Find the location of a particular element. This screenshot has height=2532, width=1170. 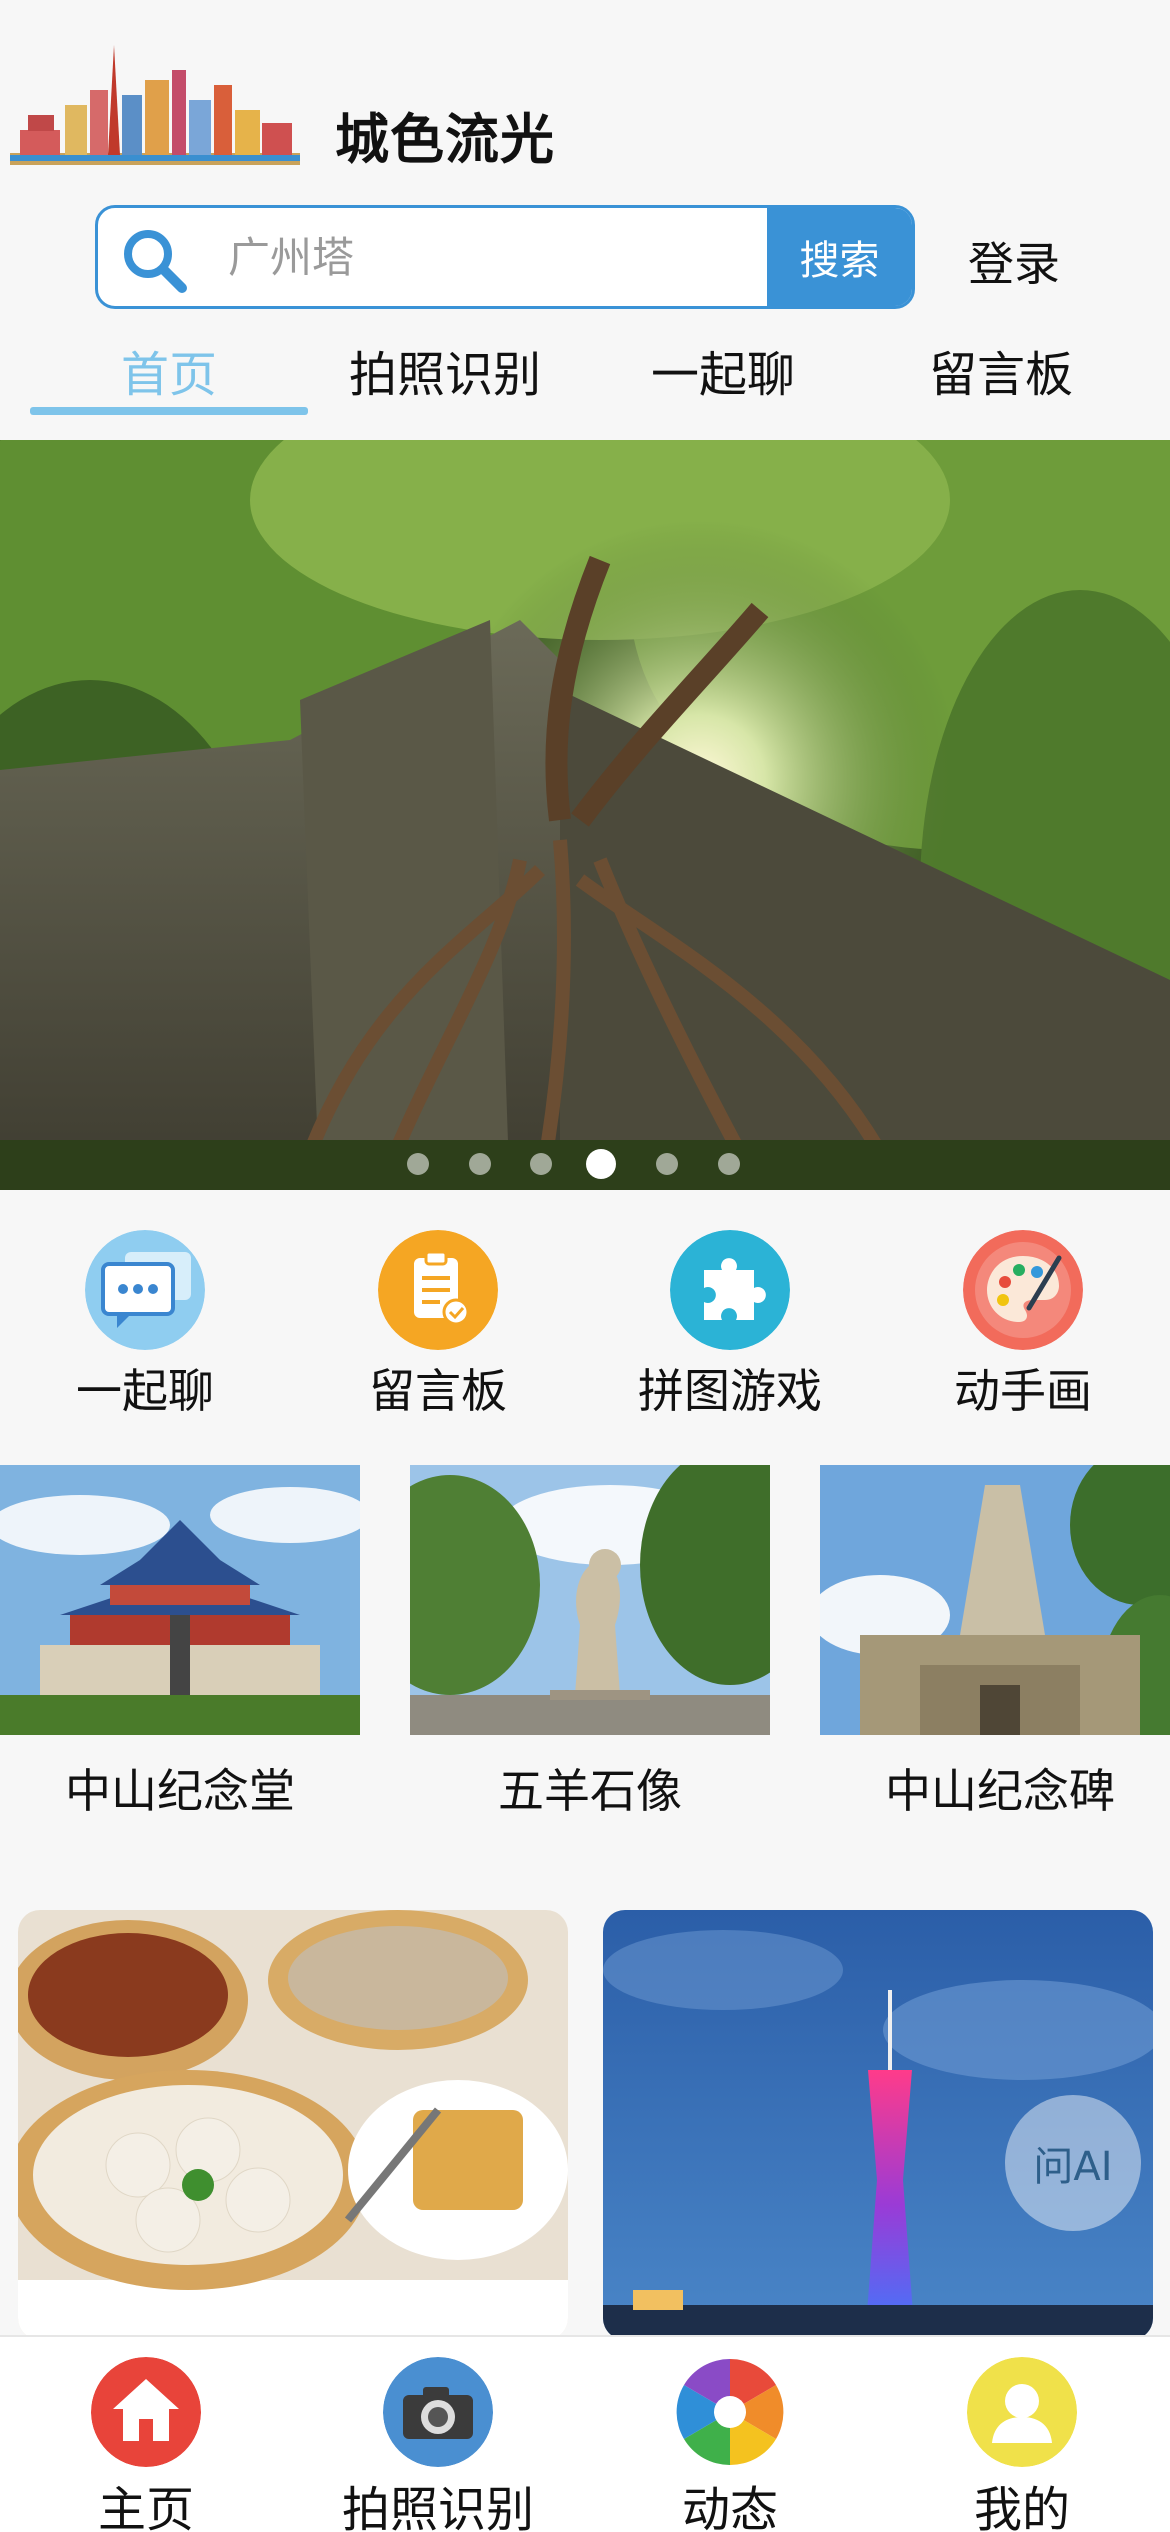

camera-icon is located at coordinates (438, 2412).